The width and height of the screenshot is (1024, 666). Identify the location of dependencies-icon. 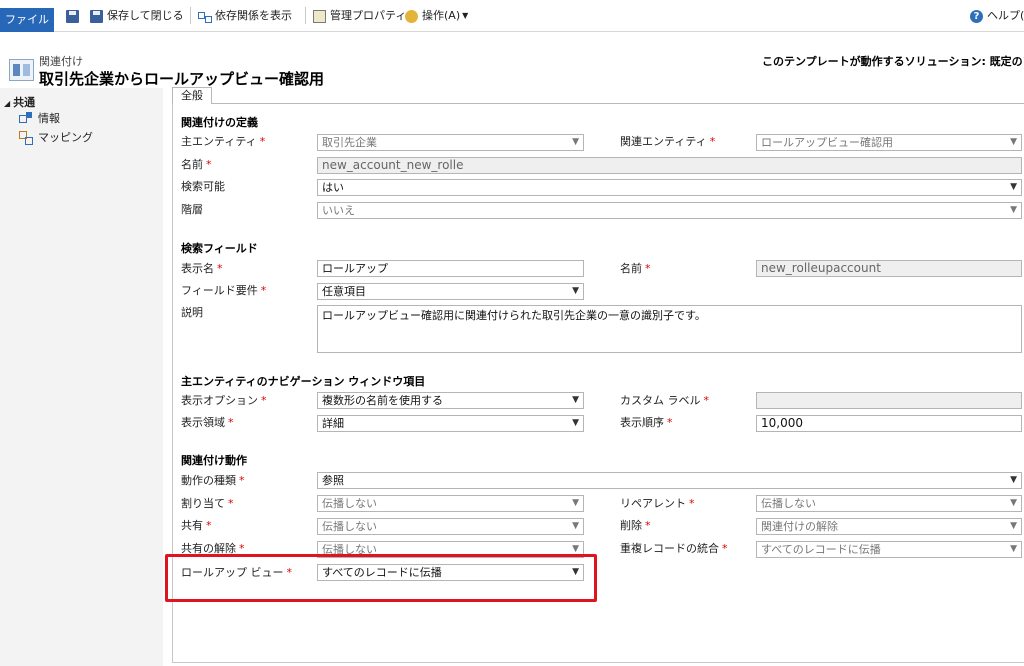
(205, 16).